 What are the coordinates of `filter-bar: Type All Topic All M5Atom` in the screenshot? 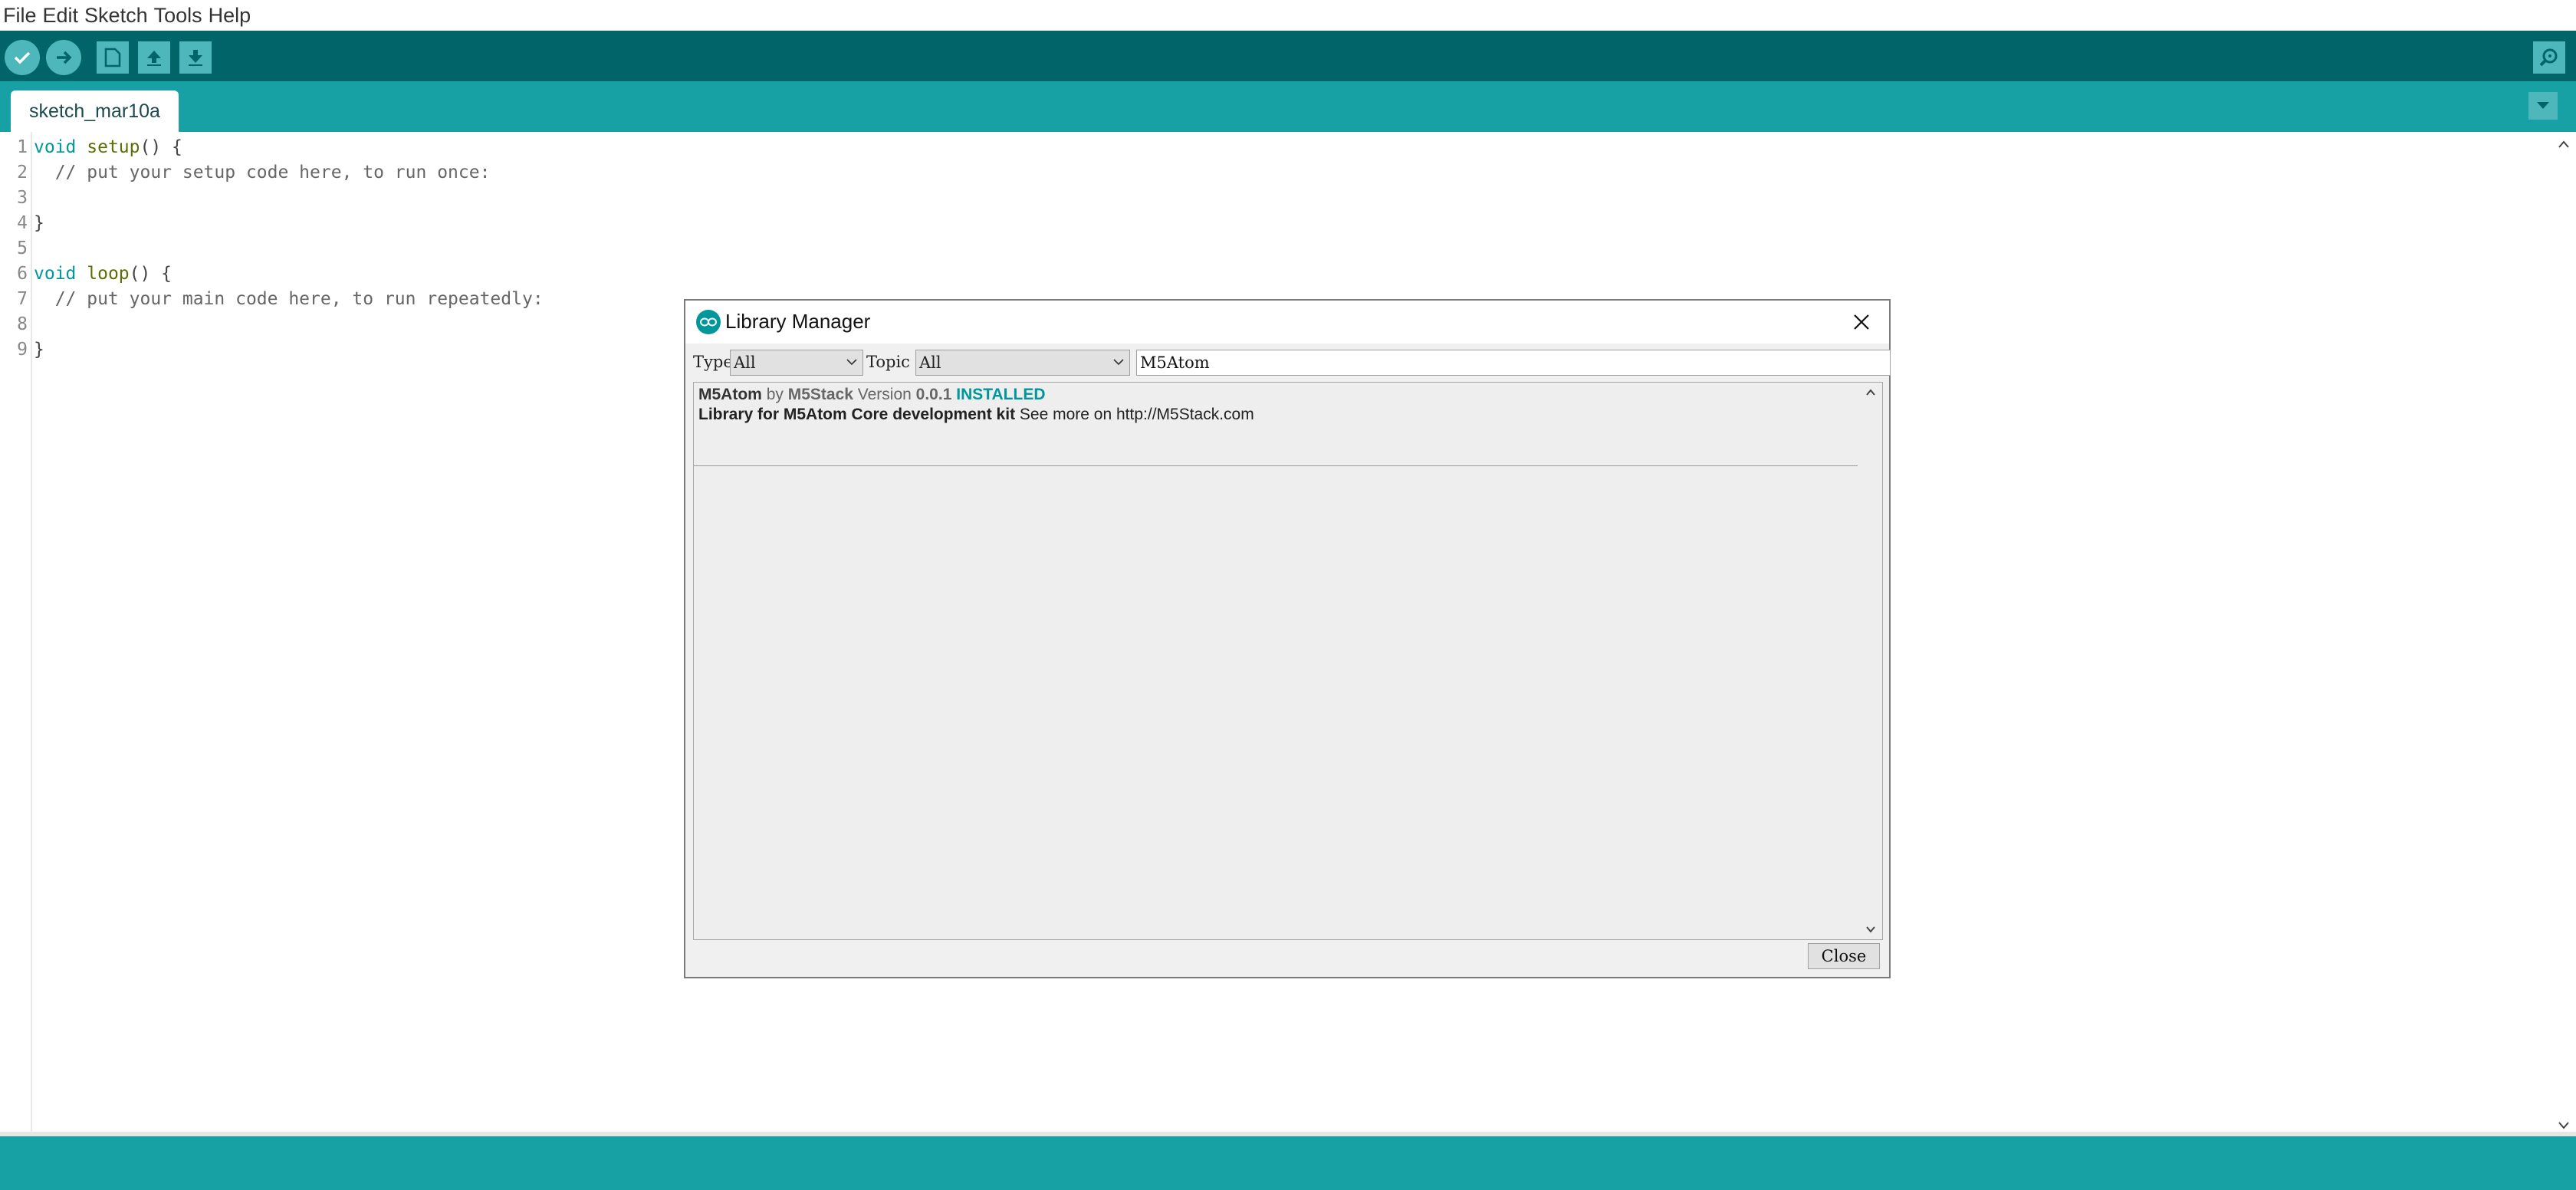 It's located at (1292, 364).